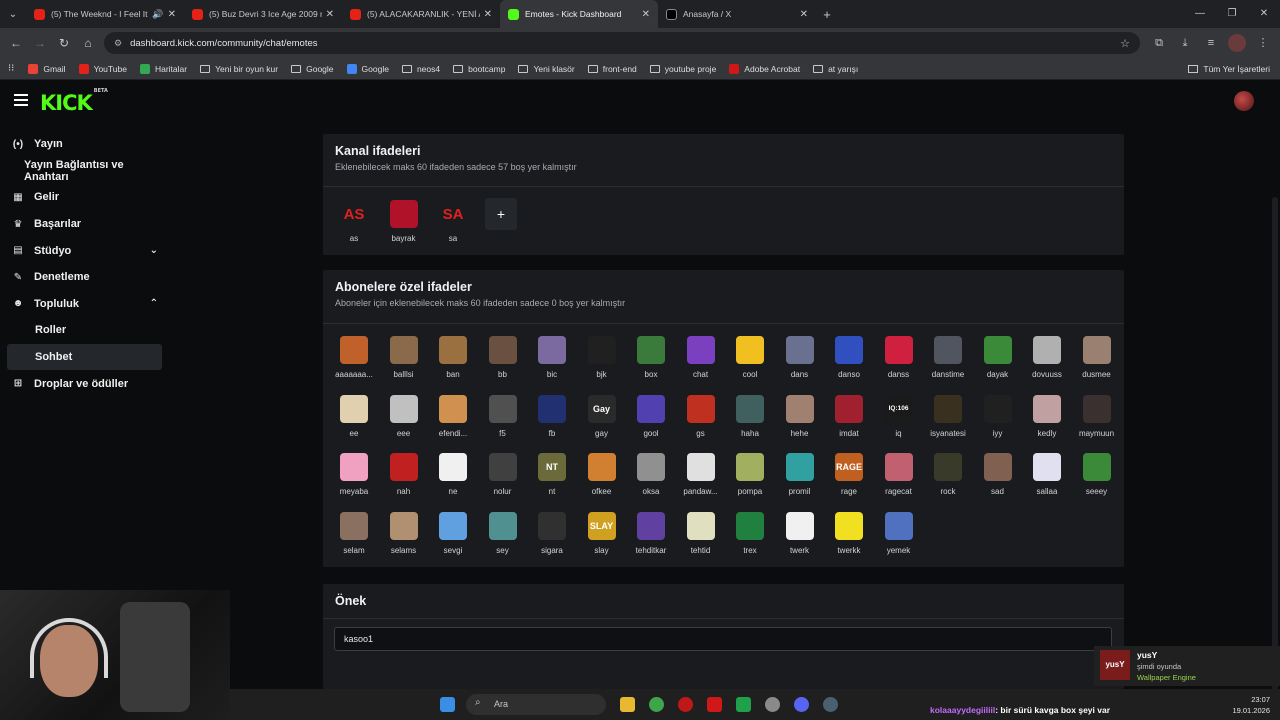 The height and width of the screenshot is (720, 1280). I want to click on emote-item: dayak, so click(998, 357).